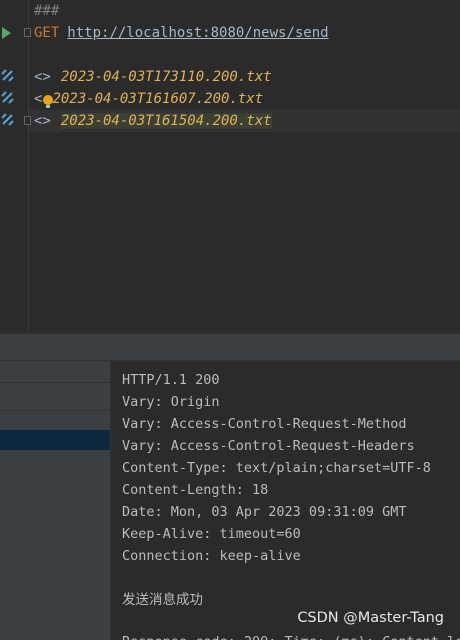 The height and width of the screenshot is (640, 460). What do you see at coordinates (6, 33) in the screenshot?
I see `run-request-icon` at bounding box center [6, 33].